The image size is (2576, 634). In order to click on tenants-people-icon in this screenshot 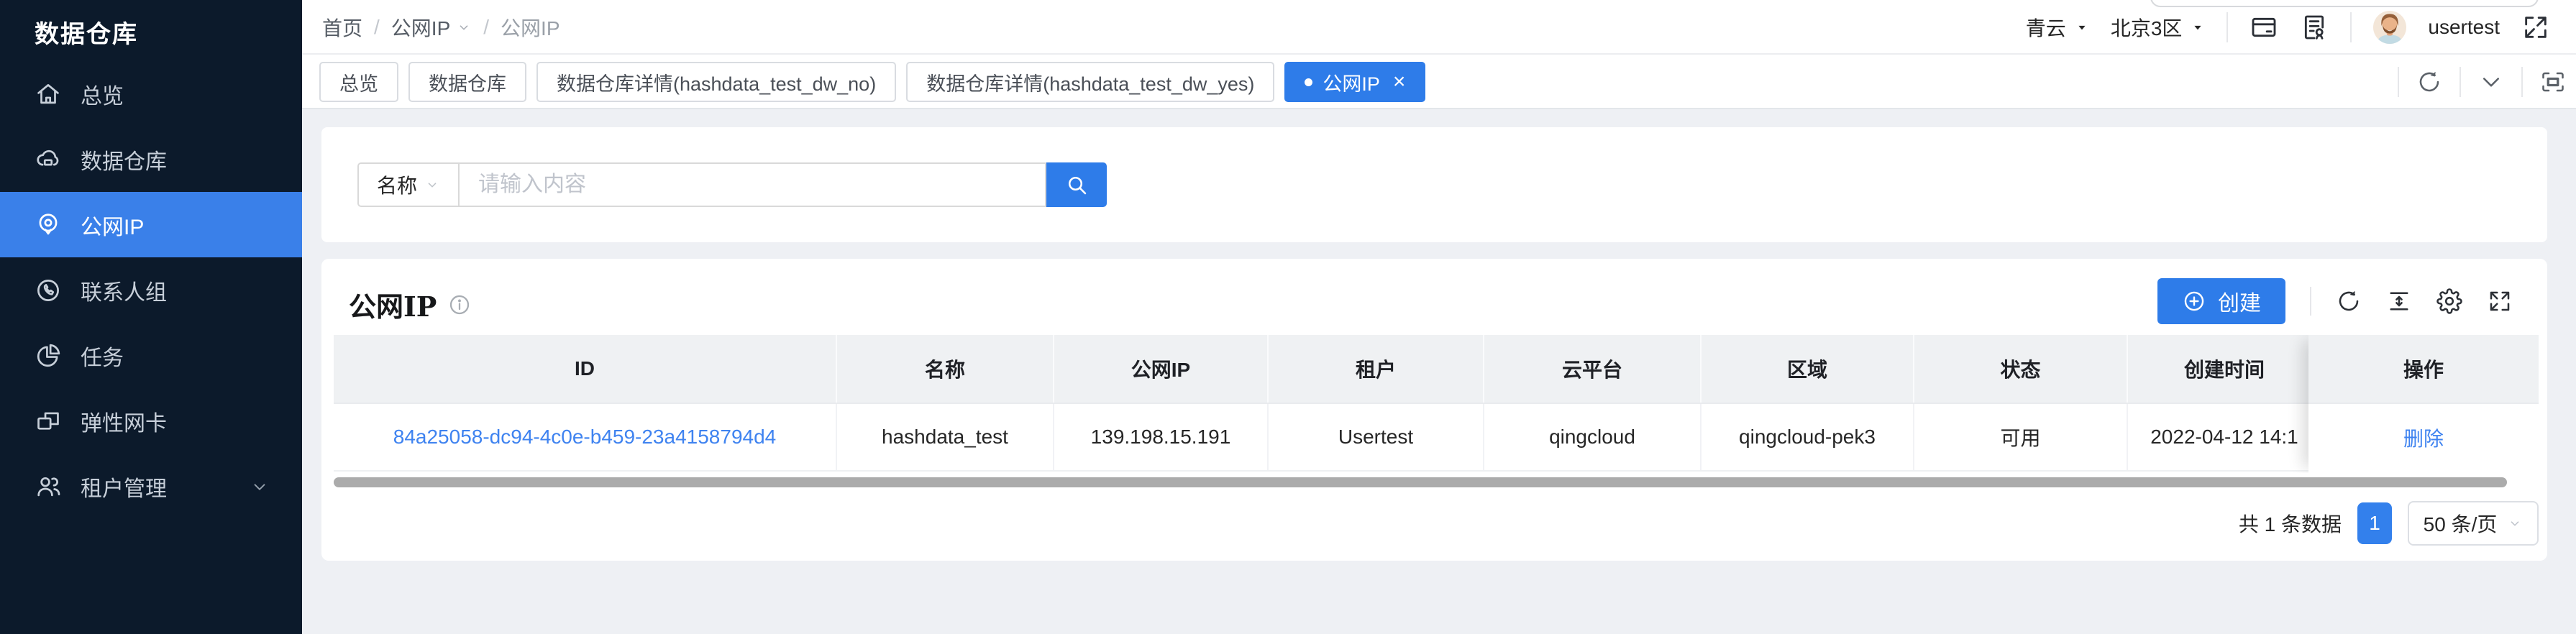, I will do `click(48, 486)`.